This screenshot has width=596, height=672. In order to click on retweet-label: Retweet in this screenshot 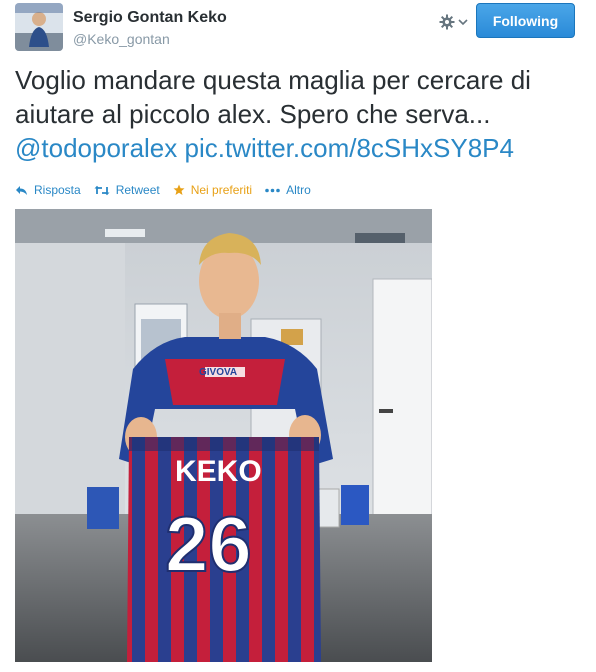, I will do `click(137, 190)`.